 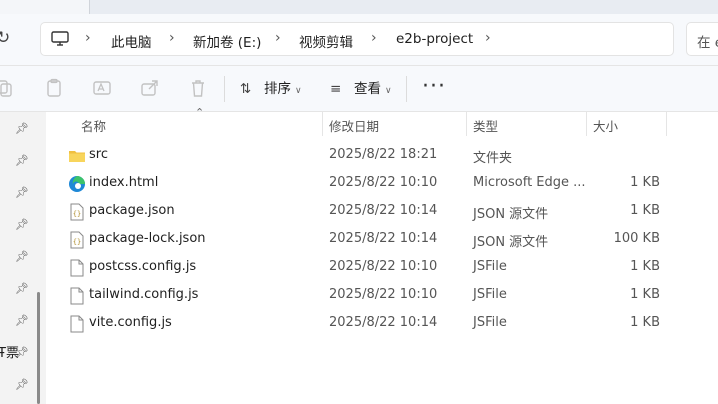 What do you see at coordinates (367, 89) in the screenshot?
I see `view-label: 查看` at bounding box center [367, 89].